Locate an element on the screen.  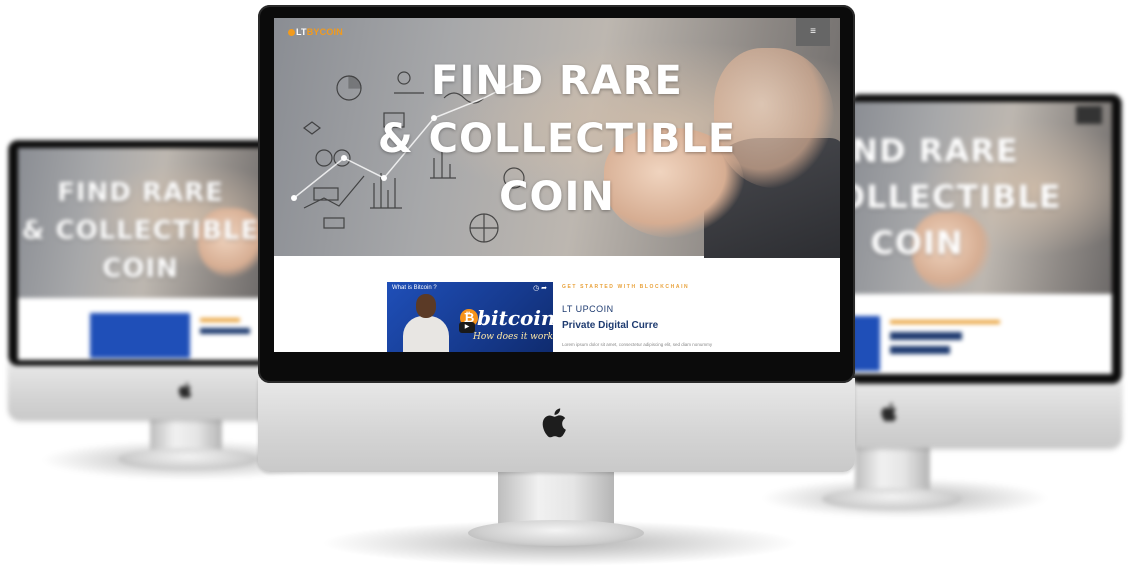
video-title: What is Bitcoin ? is located at coordinates (414, 288).